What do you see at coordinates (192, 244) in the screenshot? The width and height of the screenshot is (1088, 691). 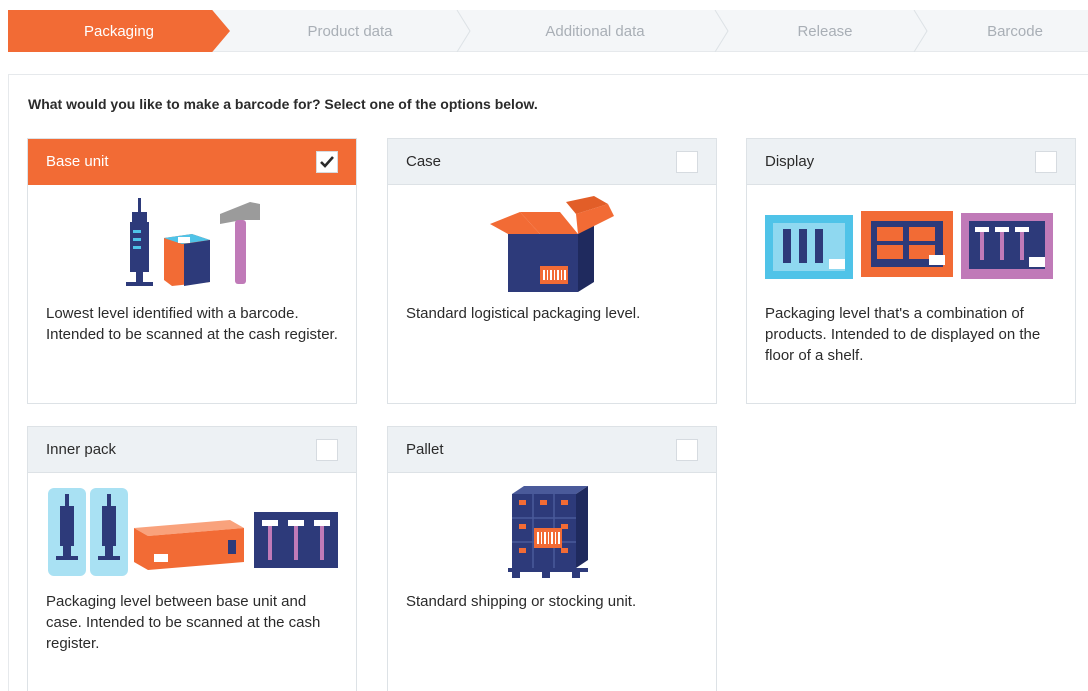 I see `base-unit-illustration` at bounding box center [192, 244].